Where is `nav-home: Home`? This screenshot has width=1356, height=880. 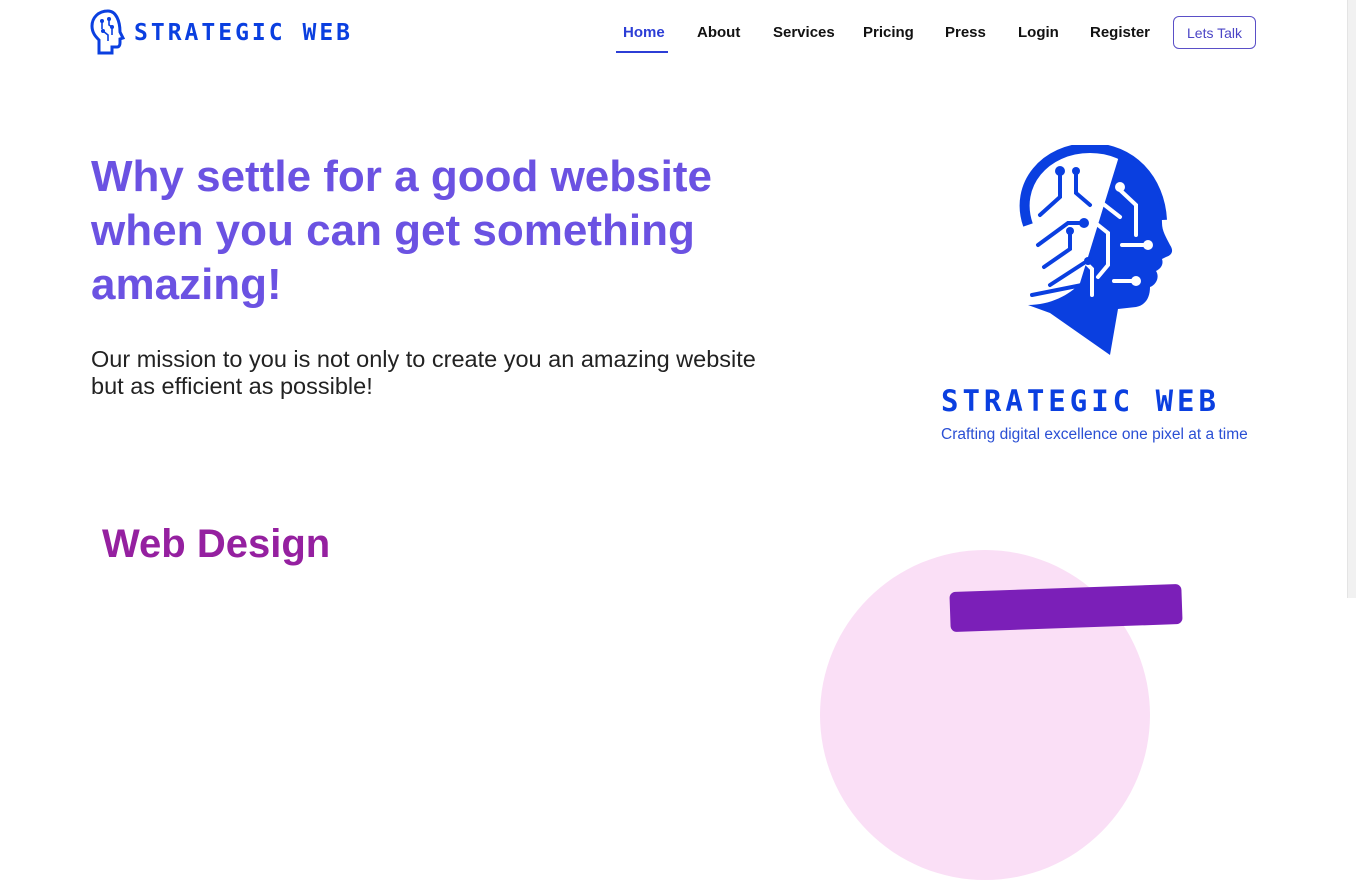 nav-home: Home is located at coordinates (644, 32).